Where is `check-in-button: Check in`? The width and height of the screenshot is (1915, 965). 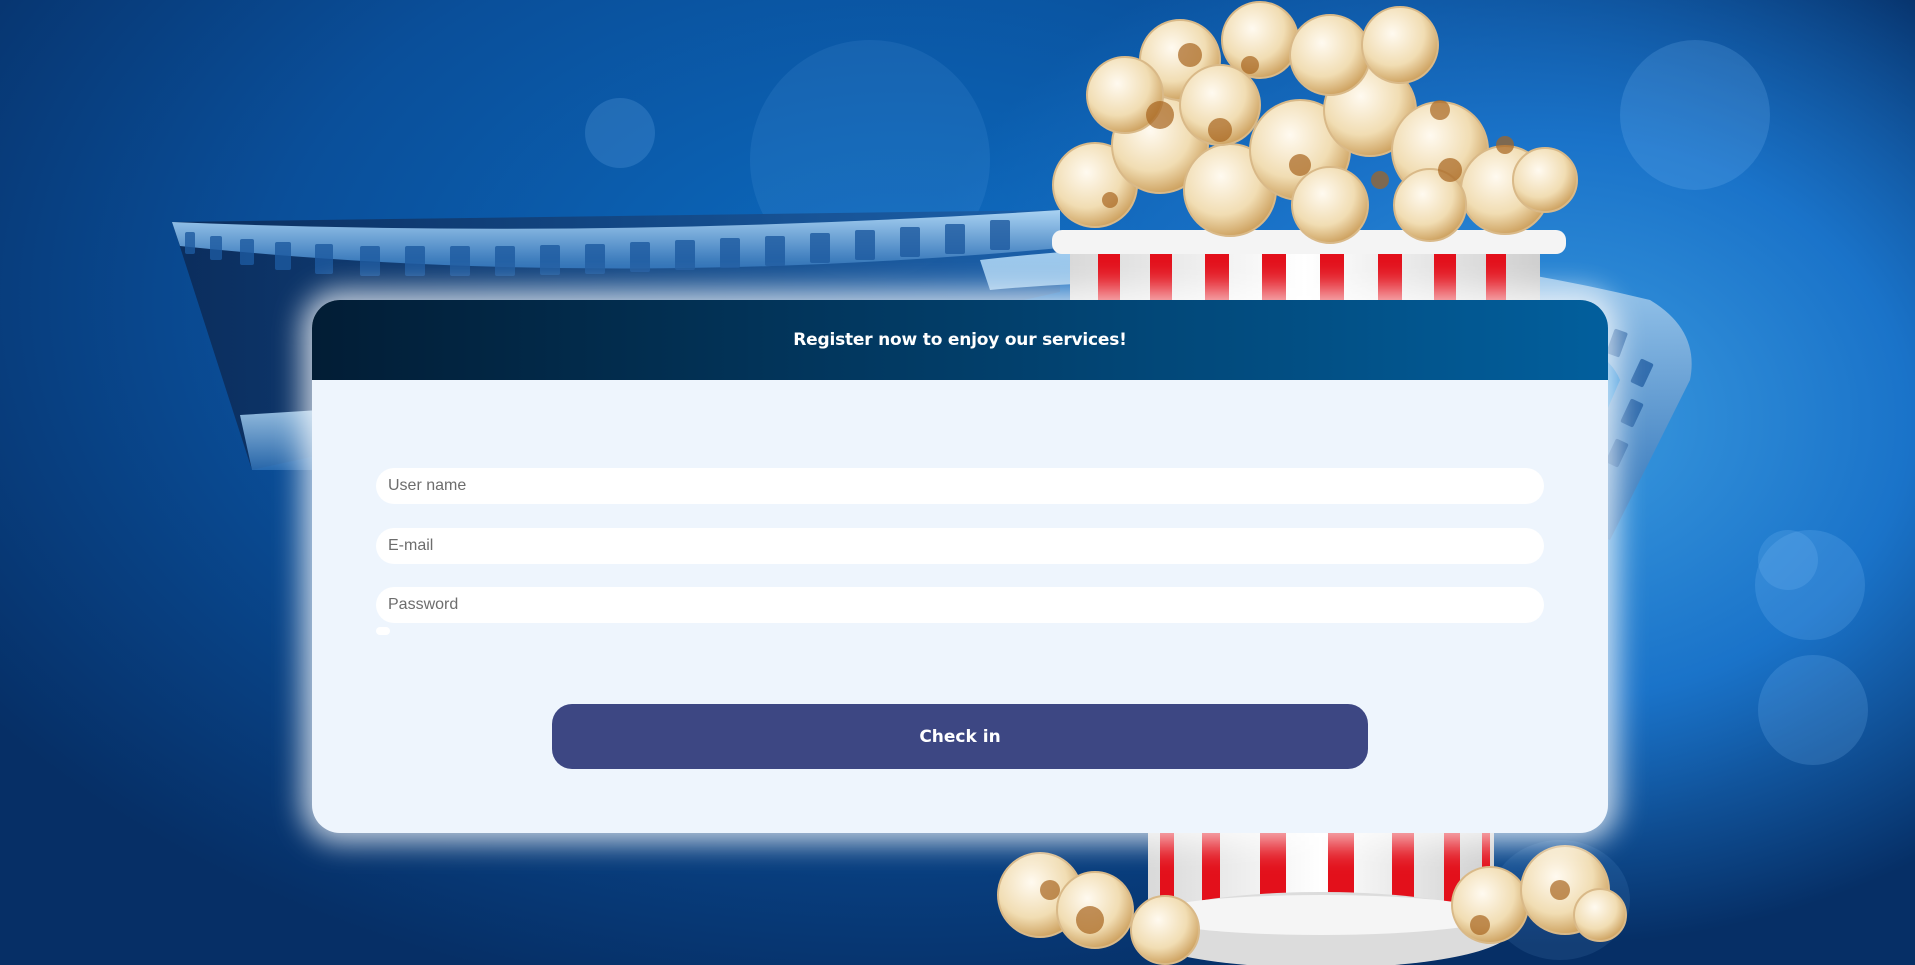 check-in-button: Check in is located at coordinates (960, 736).